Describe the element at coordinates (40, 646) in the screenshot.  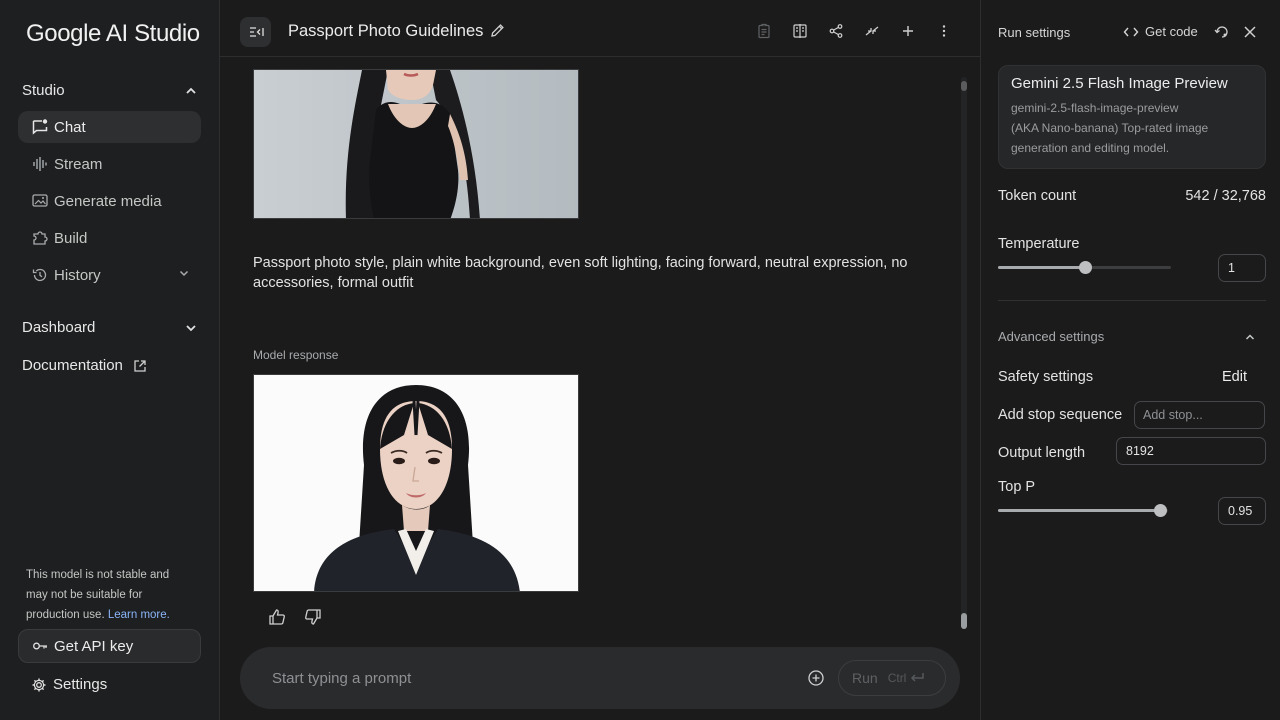
I see `key-icon` at that location.